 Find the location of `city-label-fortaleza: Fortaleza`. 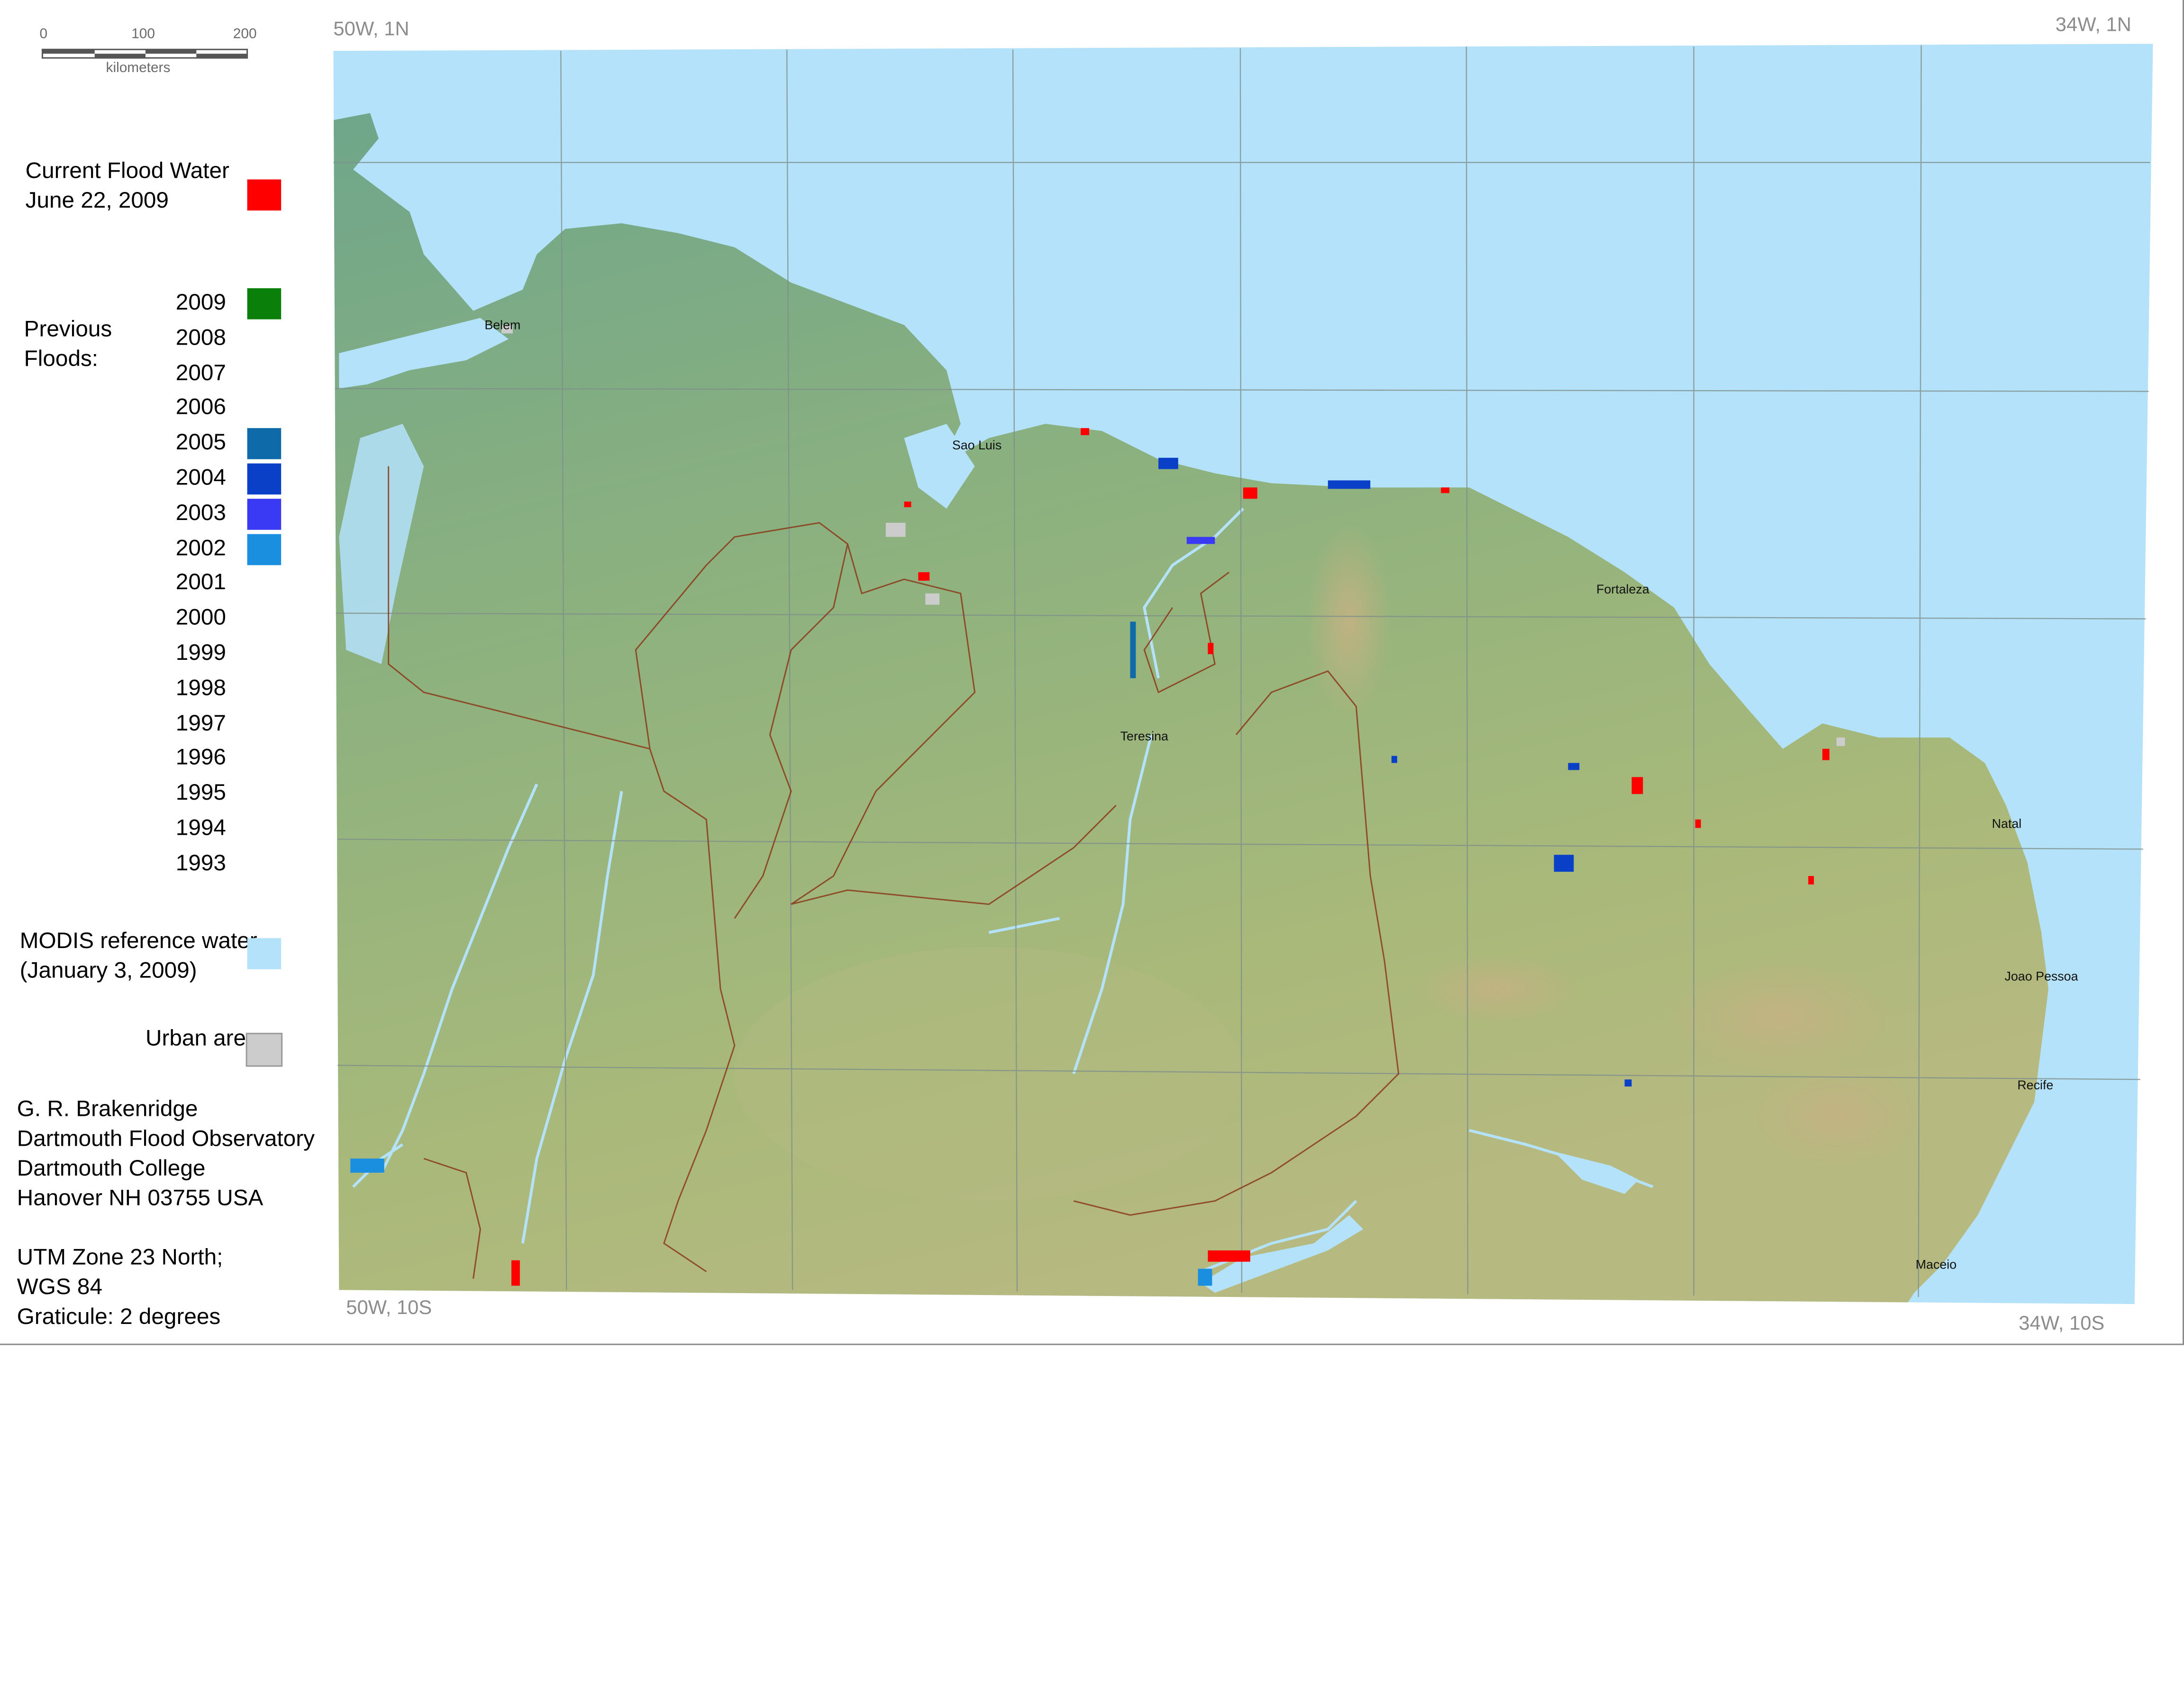

city-label-fortaleza: Fortaleza is located at coordinates (1622, 589).